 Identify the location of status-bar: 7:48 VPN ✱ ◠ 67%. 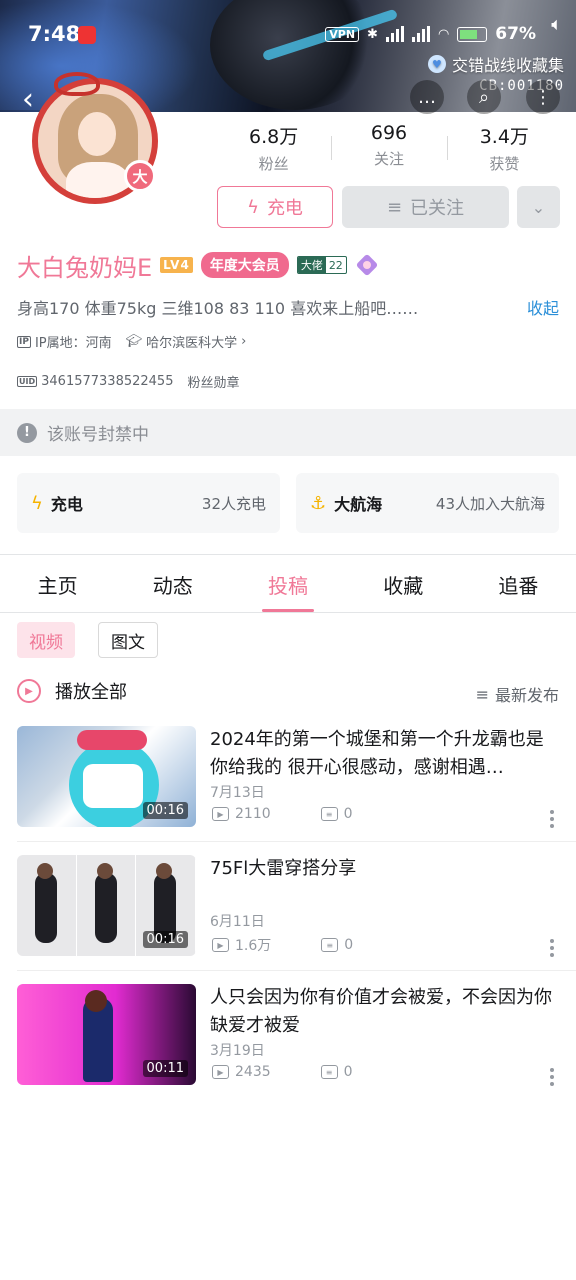
(288, 36).